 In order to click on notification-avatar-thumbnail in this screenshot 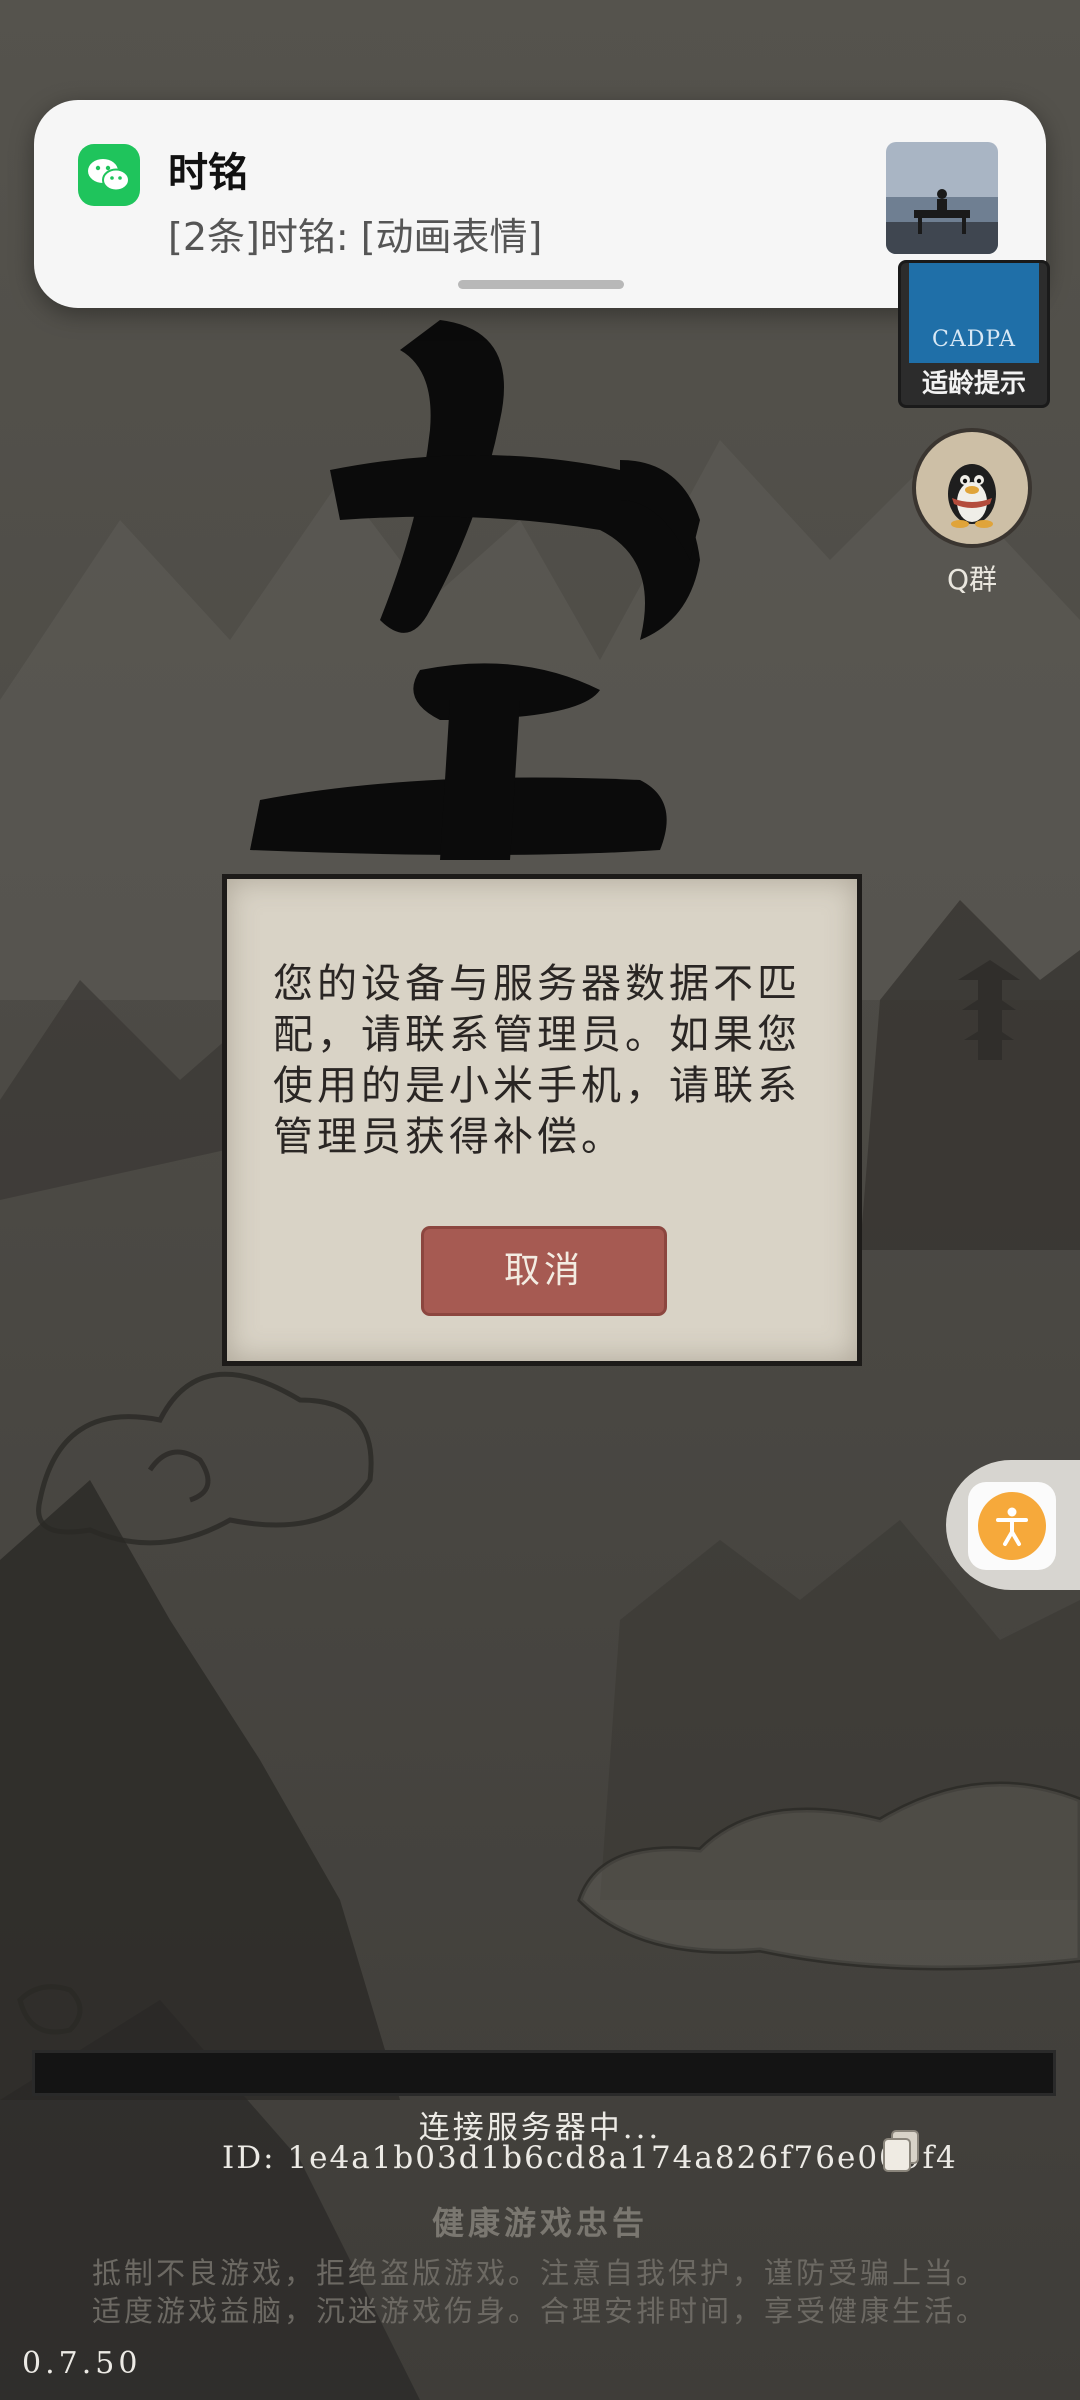, I will do `click(942, 198)`.